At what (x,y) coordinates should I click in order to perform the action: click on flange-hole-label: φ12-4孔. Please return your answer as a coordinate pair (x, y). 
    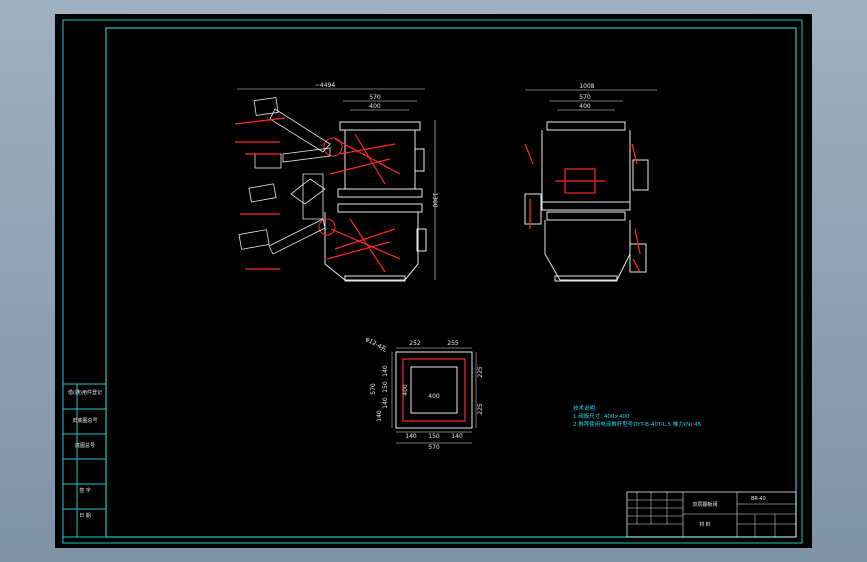
    Looking at the image, I should click on (376, 344).